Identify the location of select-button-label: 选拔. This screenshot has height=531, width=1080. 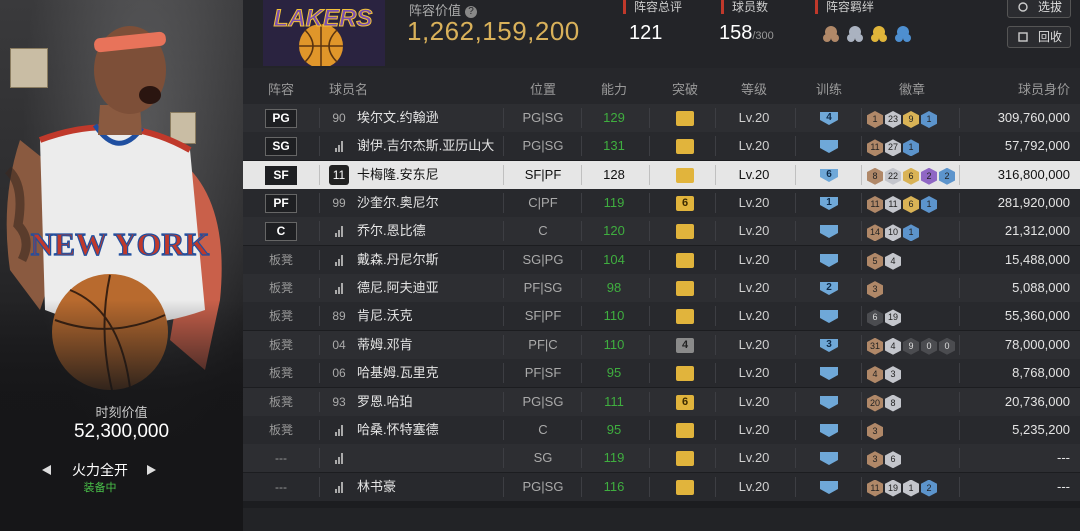
(1050, 7).